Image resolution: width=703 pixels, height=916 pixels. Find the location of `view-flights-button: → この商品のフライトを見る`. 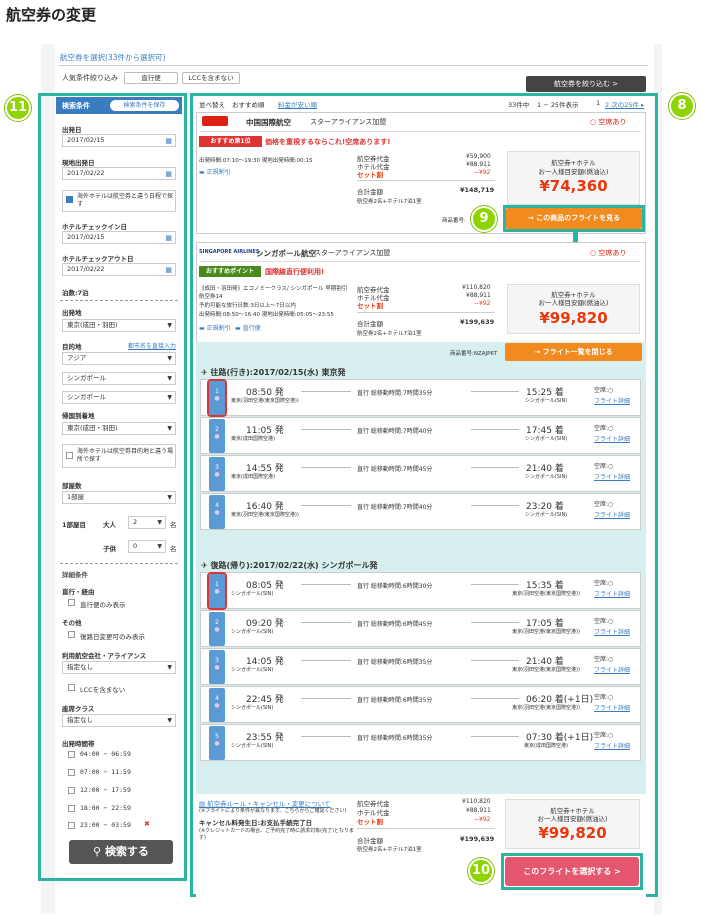

view-flights-button: → この商品のフライトを見る is located at coordinates (574, 218).